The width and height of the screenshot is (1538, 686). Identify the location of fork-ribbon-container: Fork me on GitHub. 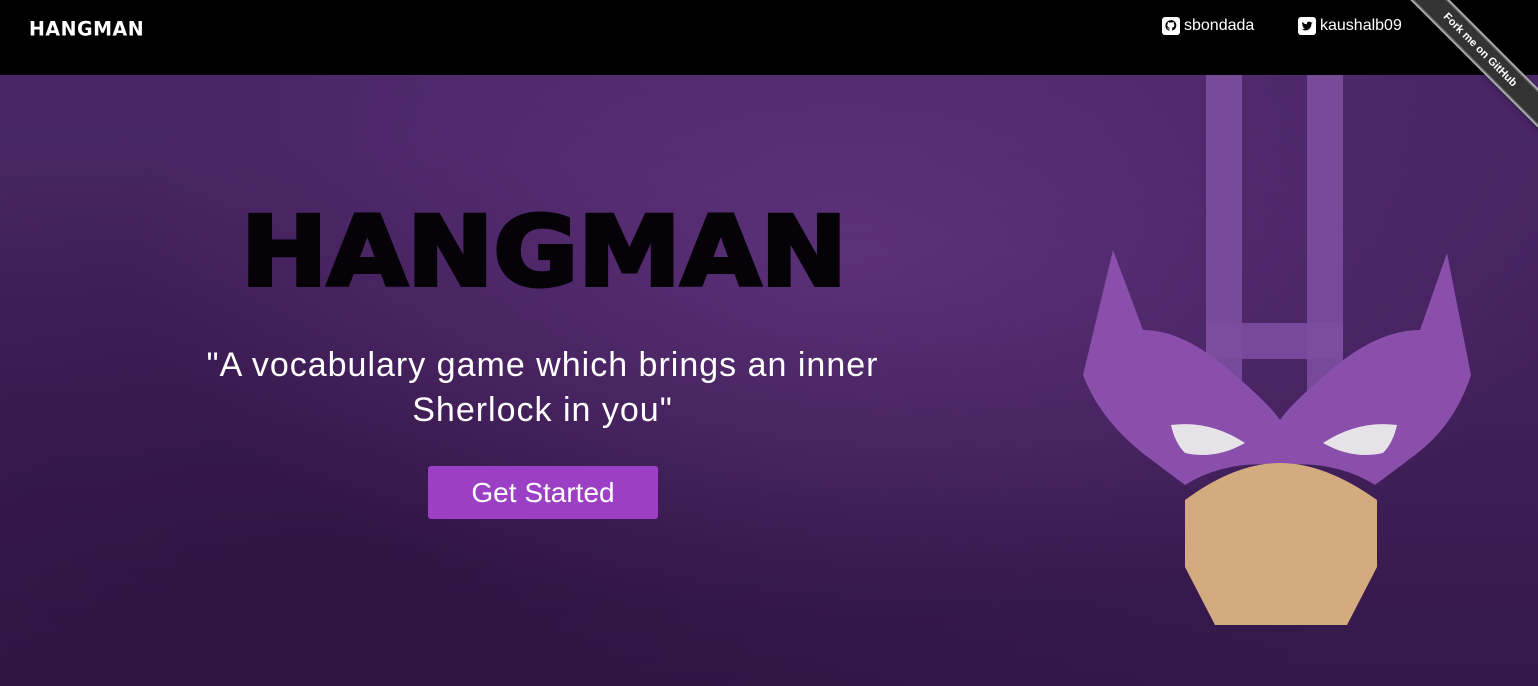
(1463, 75).